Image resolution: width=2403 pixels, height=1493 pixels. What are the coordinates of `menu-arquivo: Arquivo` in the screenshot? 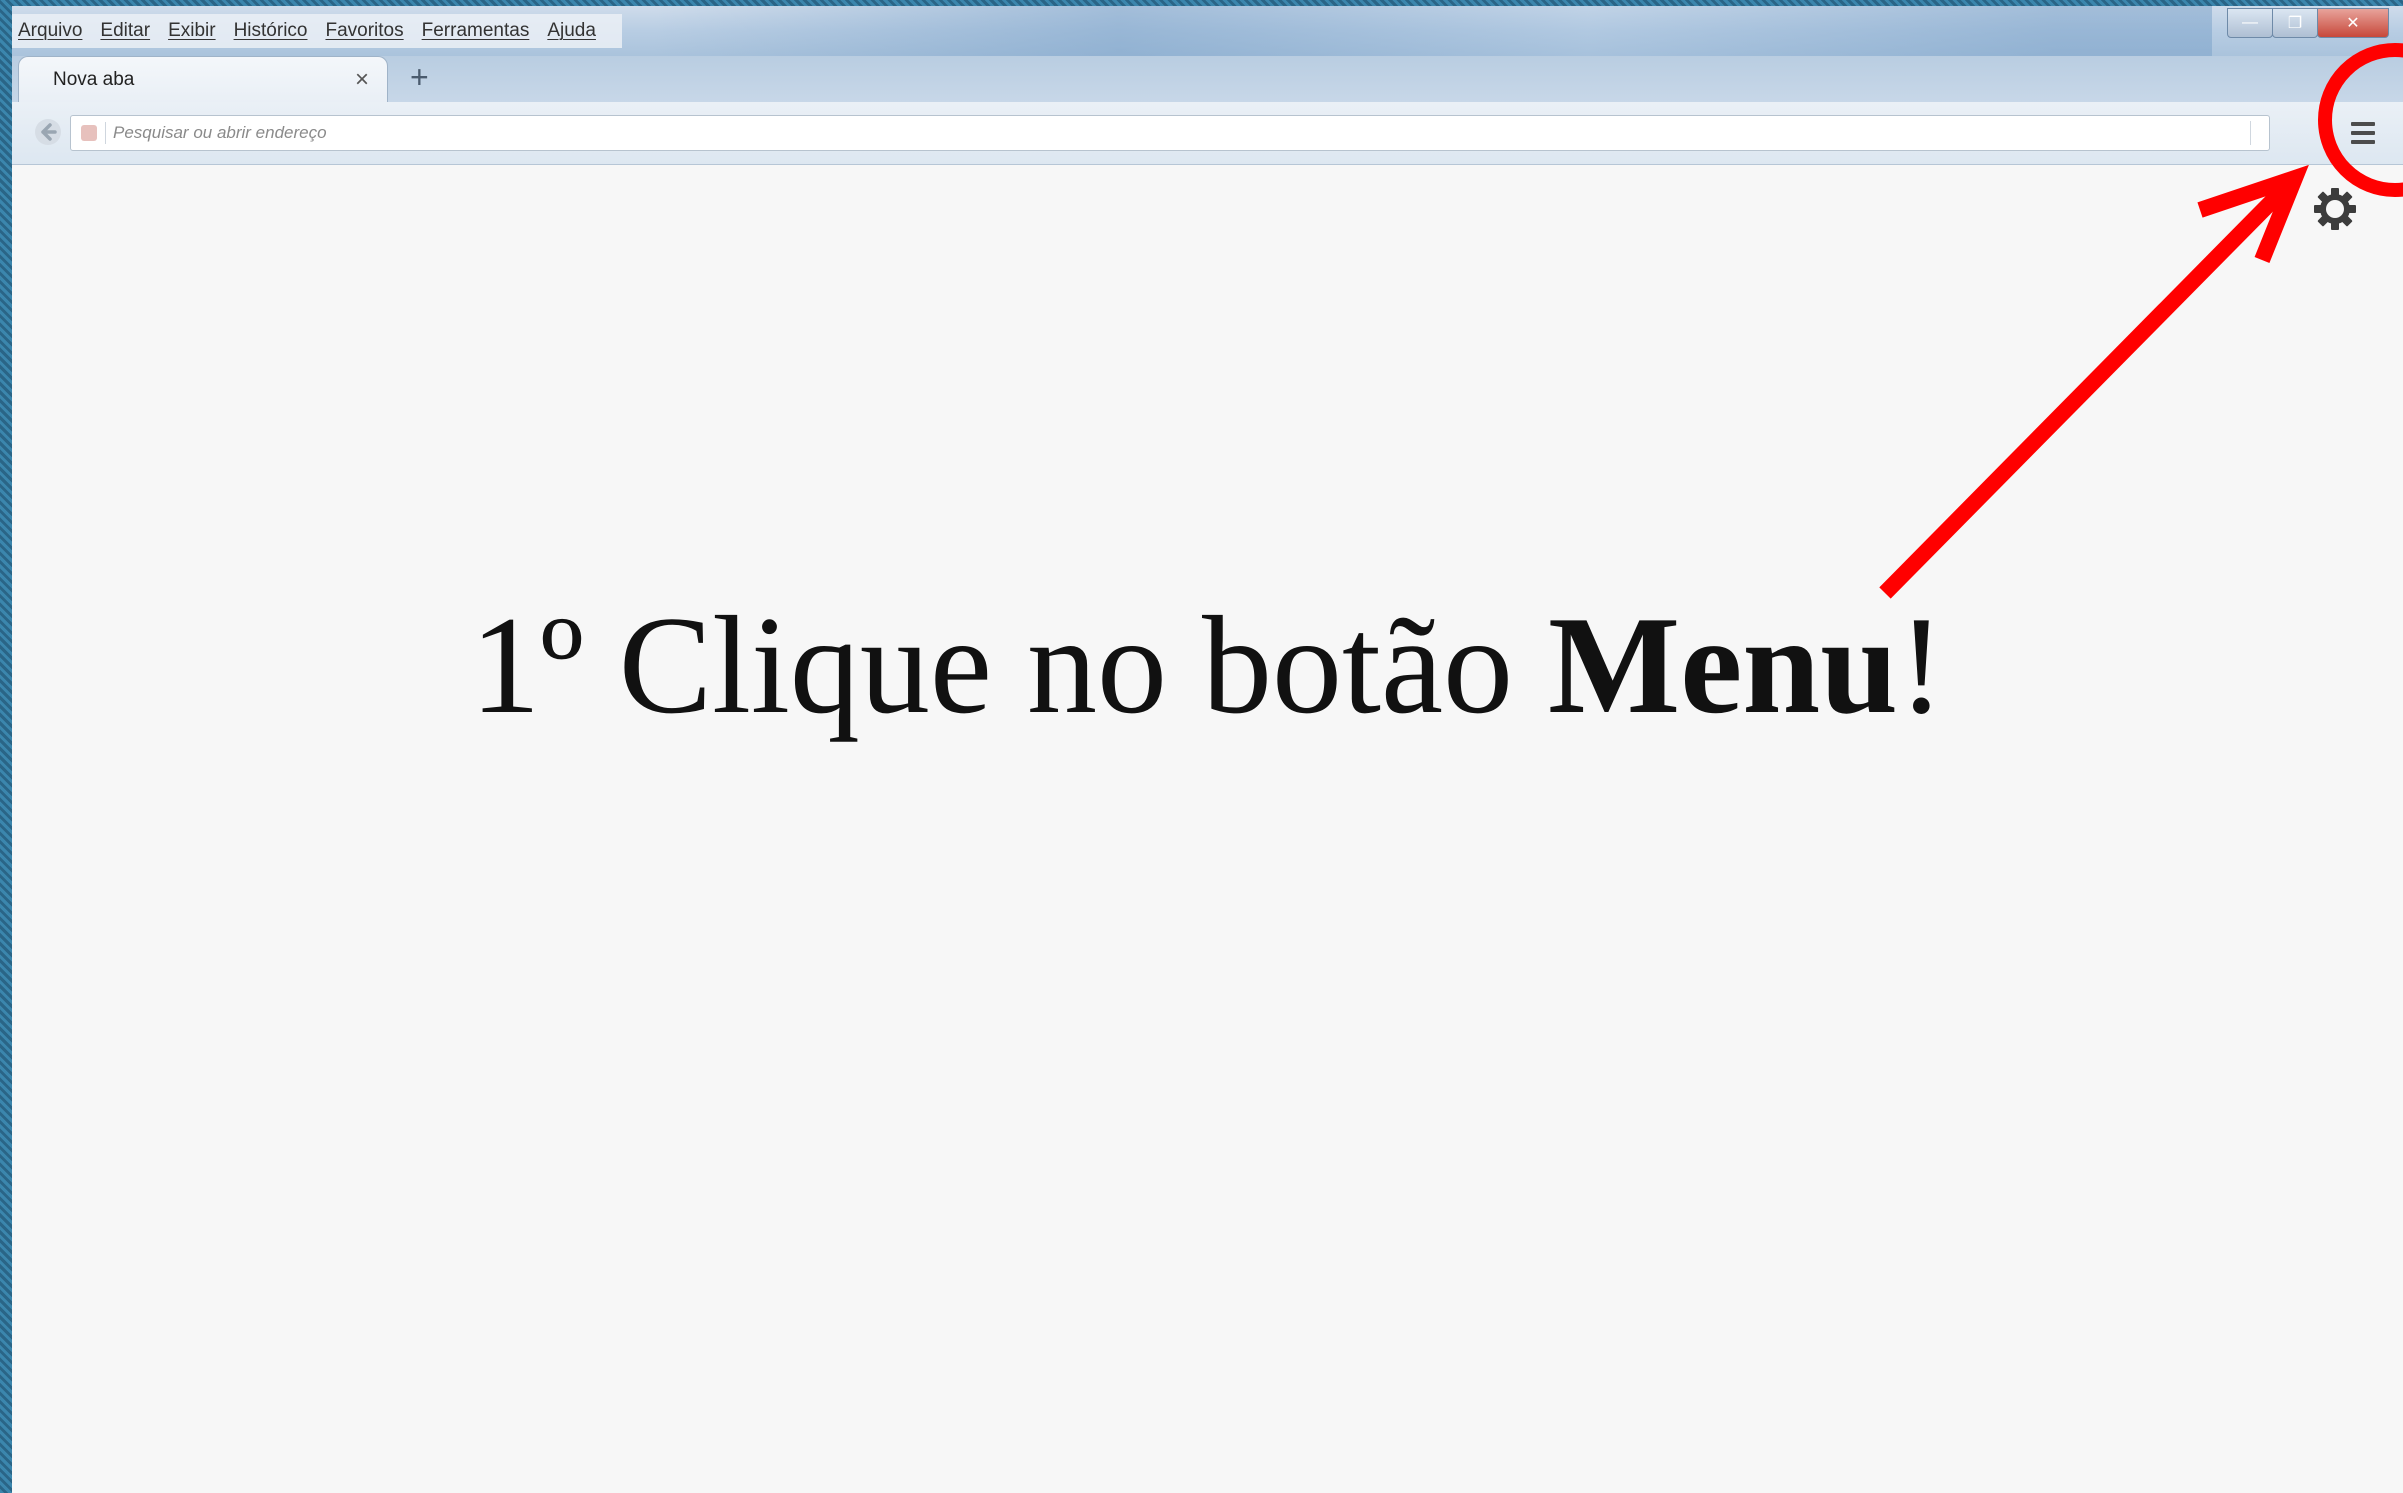 It's located at (50, 31).